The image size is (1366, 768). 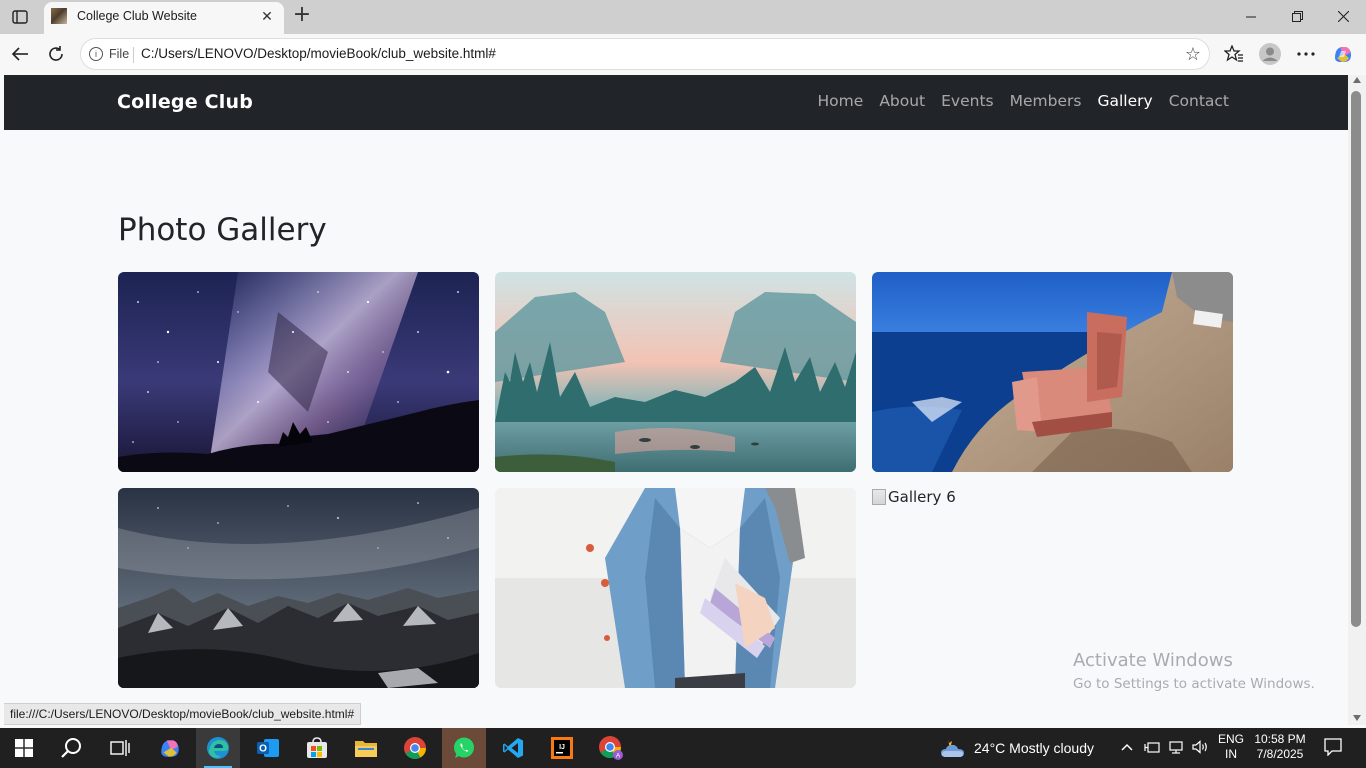 I want to click on intellij-icon: IJ, so click(x=562, y=748).